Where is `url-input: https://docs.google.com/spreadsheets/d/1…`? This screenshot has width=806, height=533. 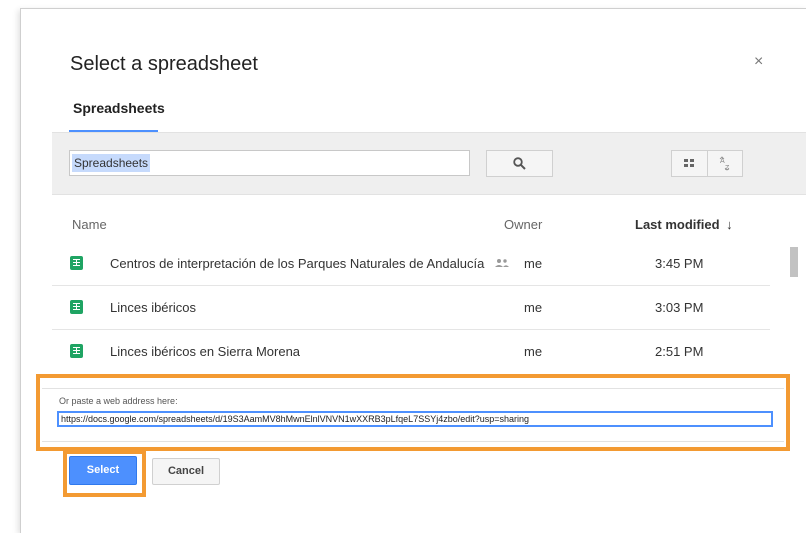 url-input: https://docs.google.com/spreadsheets/d/1… is located at coordinates (415, 419).